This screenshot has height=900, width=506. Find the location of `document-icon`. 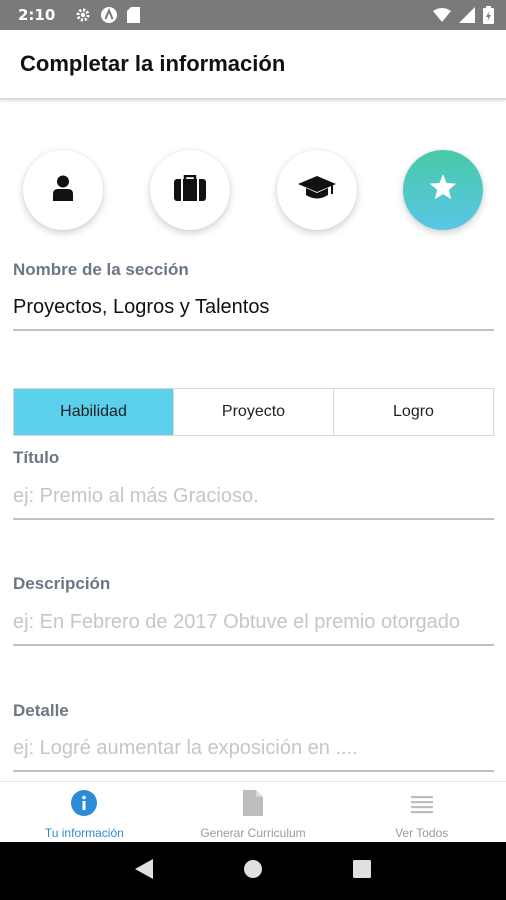

document-icon is located at coordinates (253, 805).